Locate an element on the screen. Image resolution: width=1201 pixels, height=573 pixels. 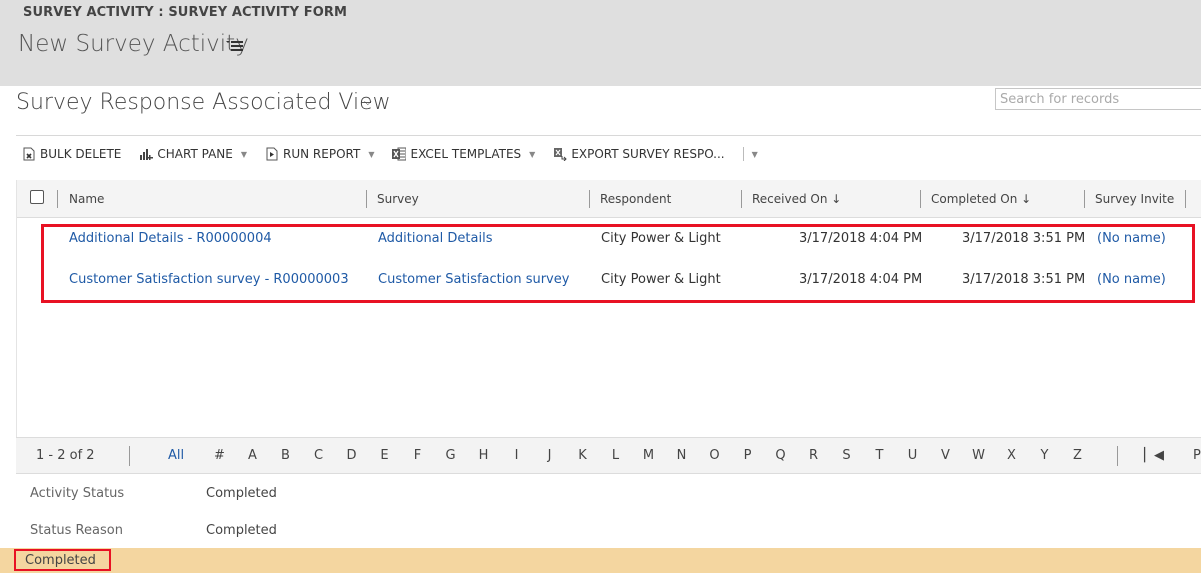
filter-letter: D is located at coordinates (351, 455).